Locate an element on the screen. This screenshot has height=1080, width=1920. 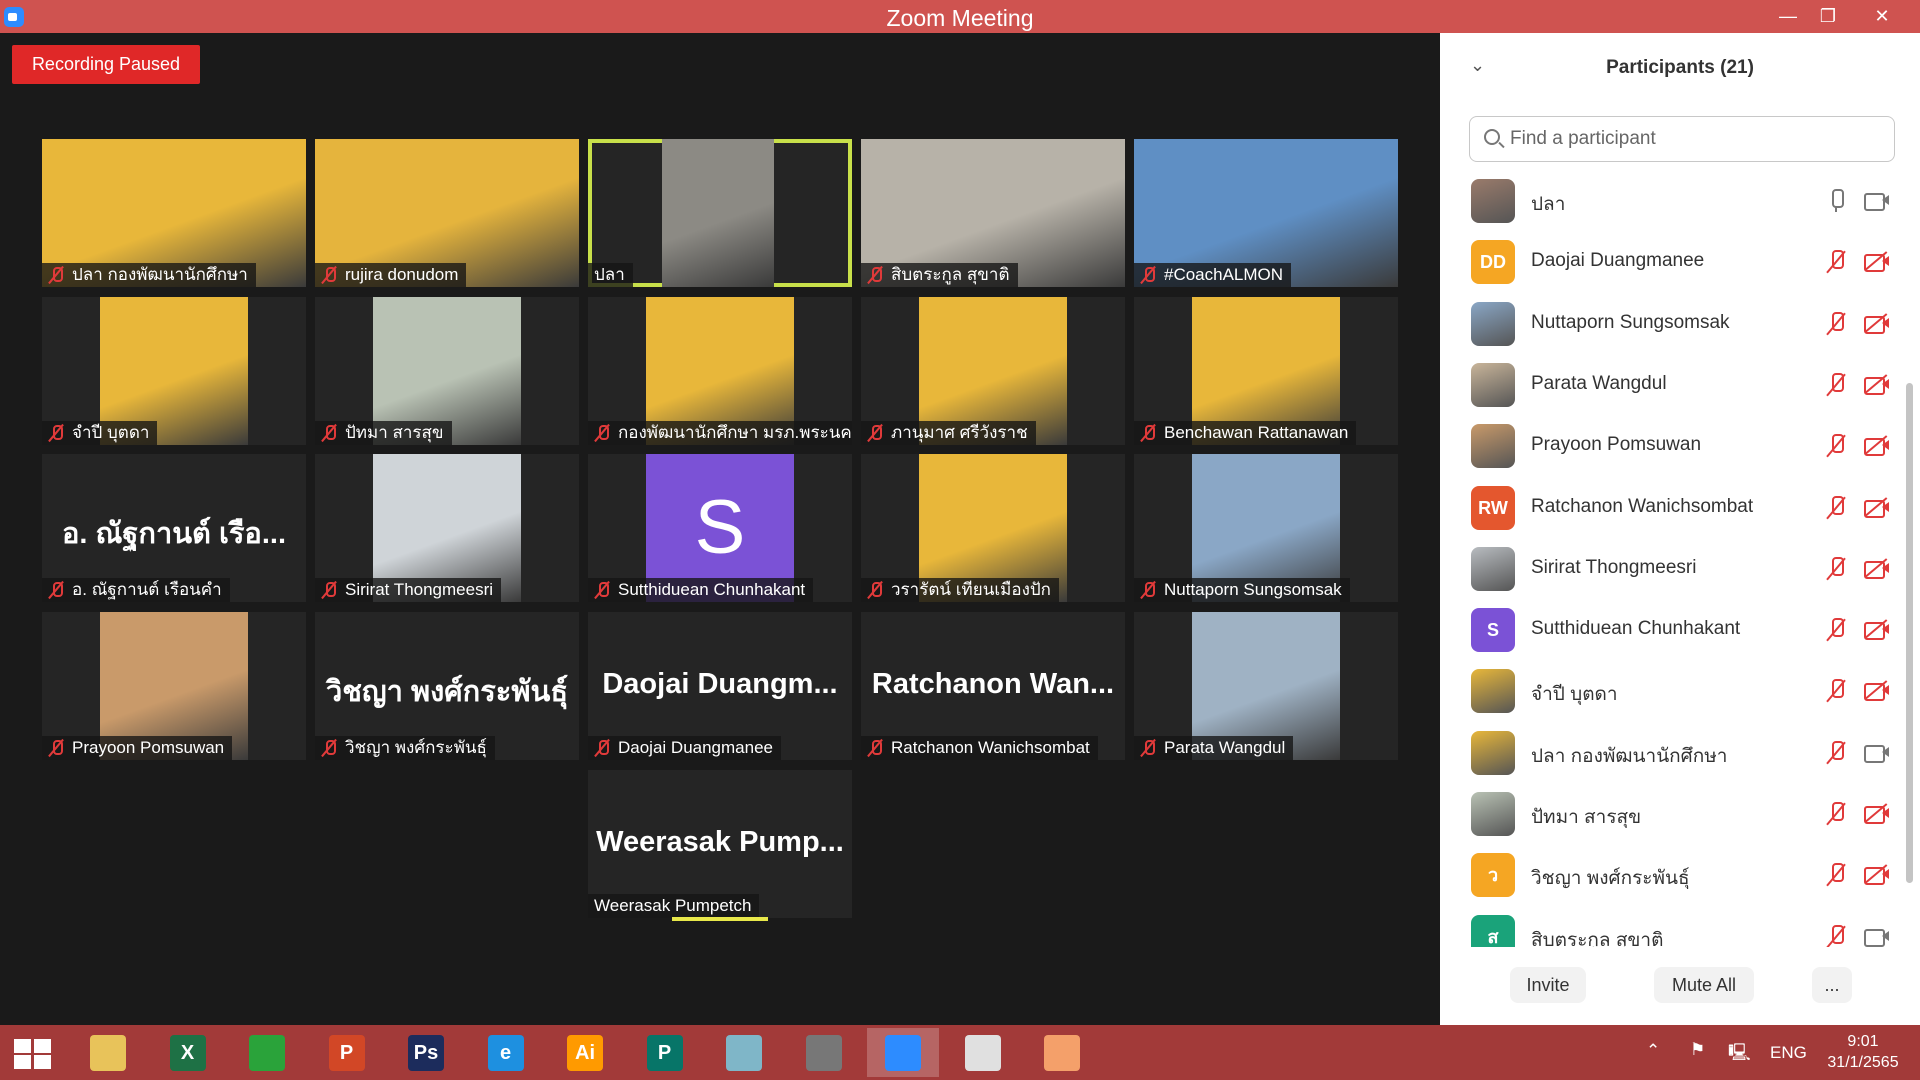
video-tile: กองพัฒนานักศึกษา มรภ.พระนคร is located at coordinates (720, 371).